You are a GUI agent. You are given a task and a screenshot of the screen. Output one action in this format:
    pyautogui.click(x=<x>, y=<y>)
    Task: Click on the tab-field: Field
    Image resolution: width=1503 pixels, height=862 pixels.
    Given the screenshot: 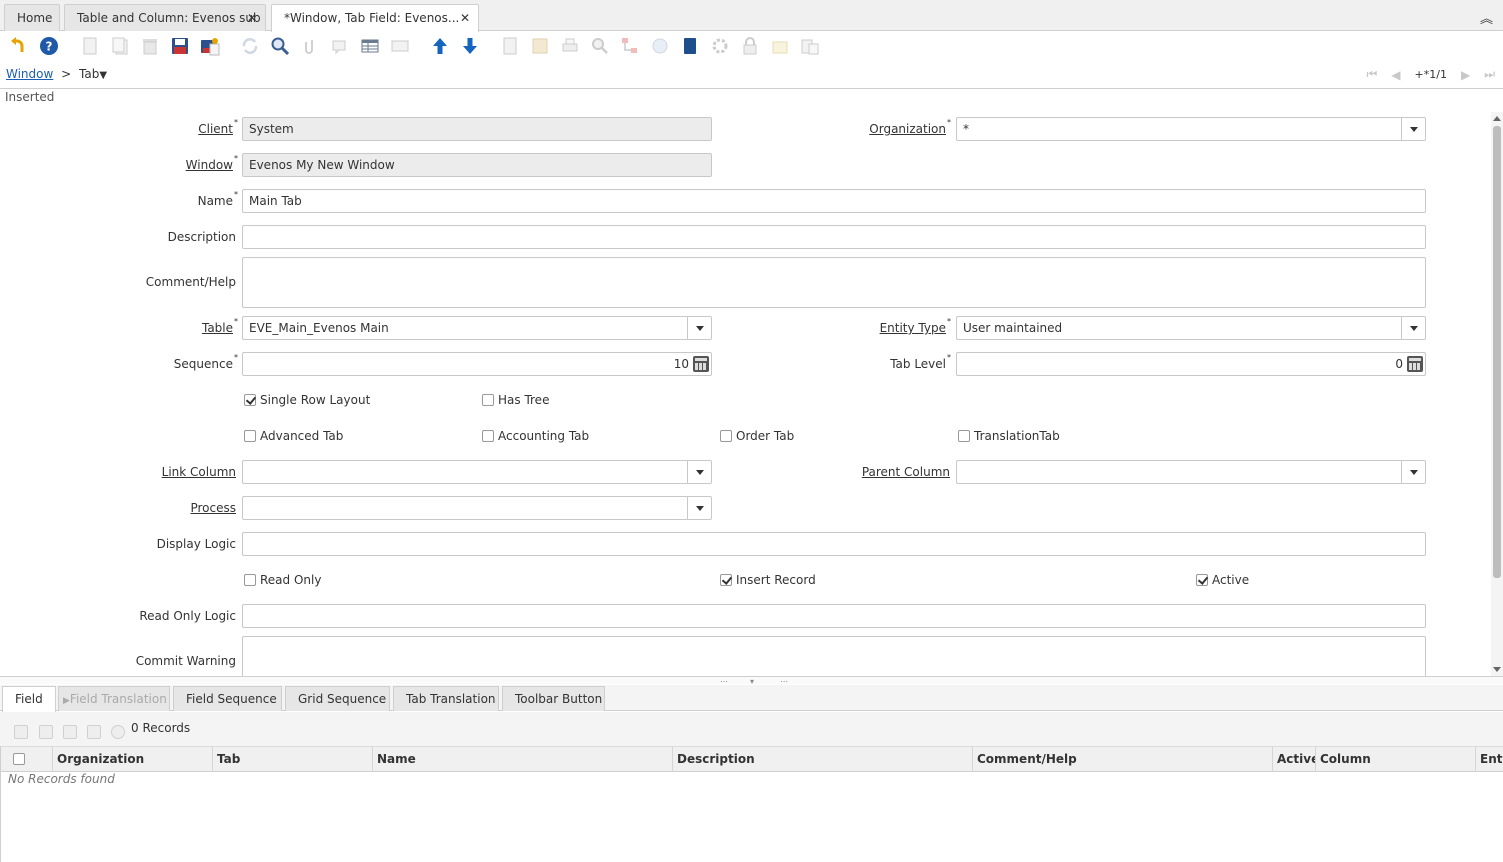 What is the action you would take?
    pyautogui.click(x=29, y=699)
    